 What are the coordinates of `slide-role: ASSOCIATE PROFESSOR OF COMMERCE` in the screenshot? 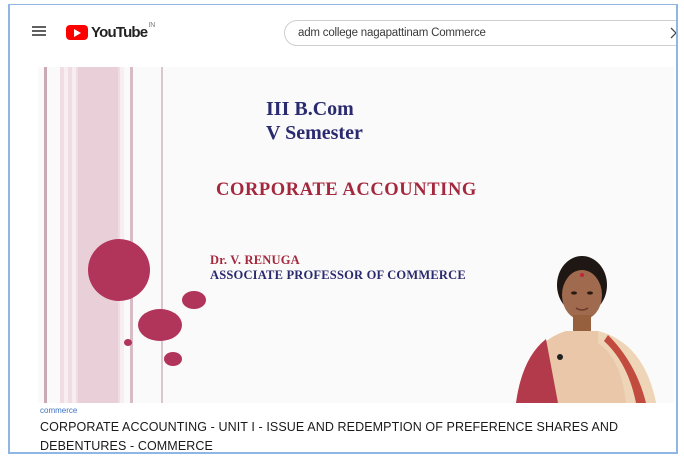 It's located at (338, 275).